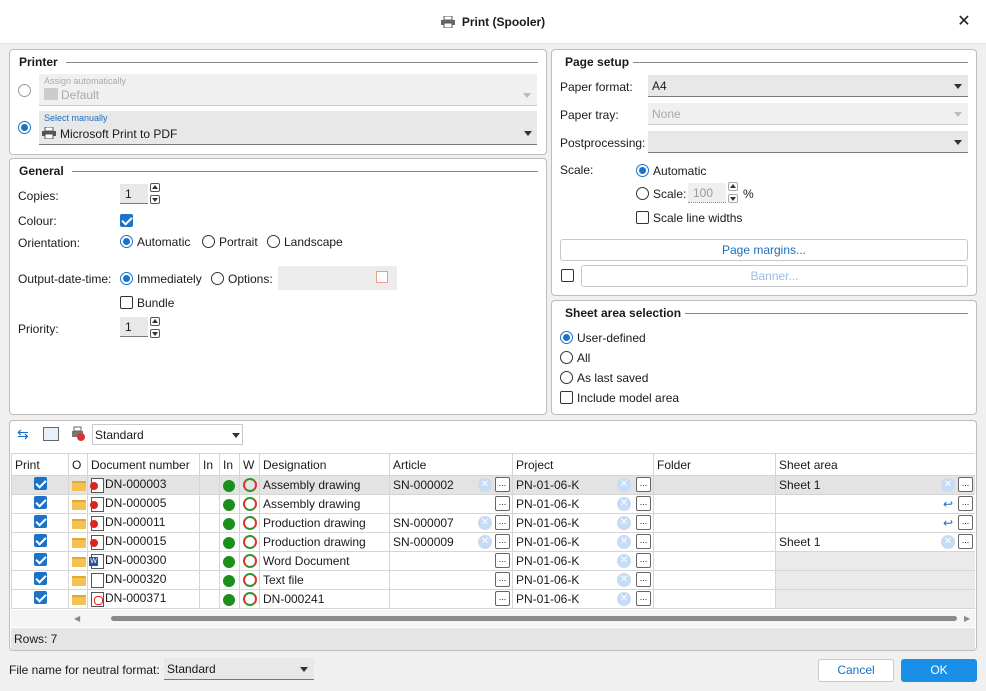  Describe the element at coordinates (134, 194) in the screenshot. I see `copies-input: 1` at that location.